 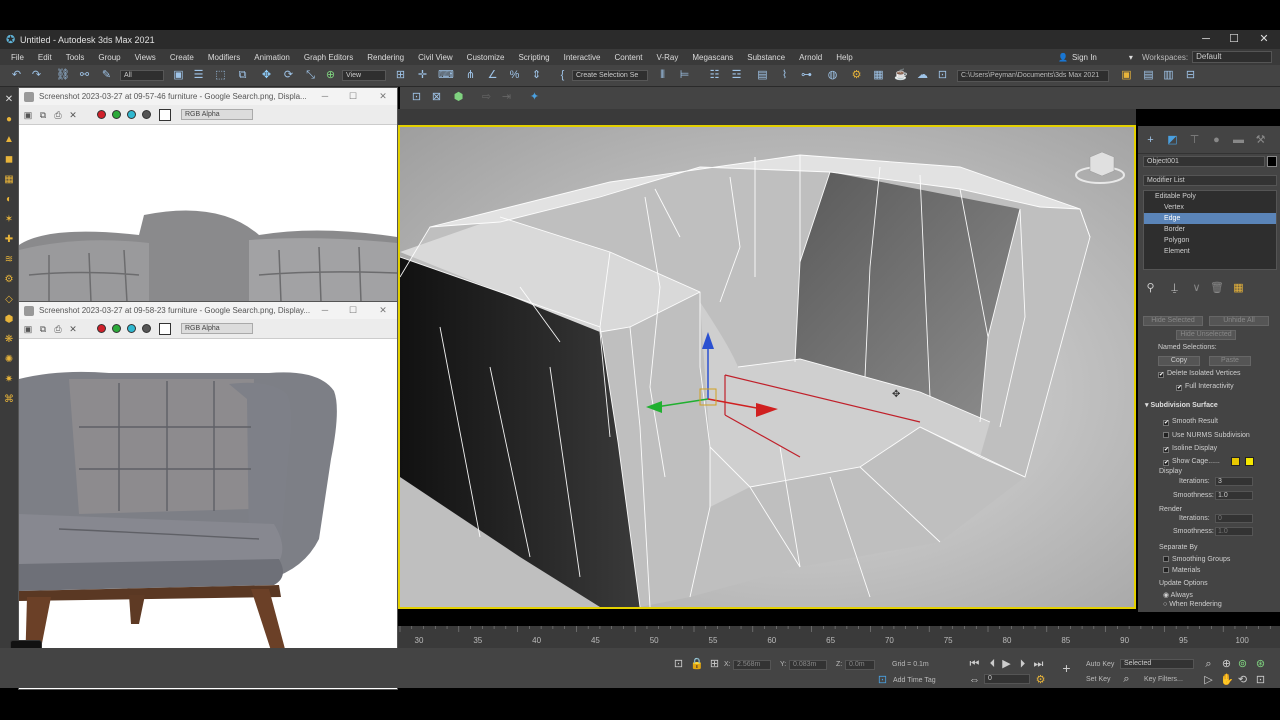 What do you see at coordinates (353, 310) in the screenshot?
I see `maximize-icon: ☐` at bounding box center [353, 310].